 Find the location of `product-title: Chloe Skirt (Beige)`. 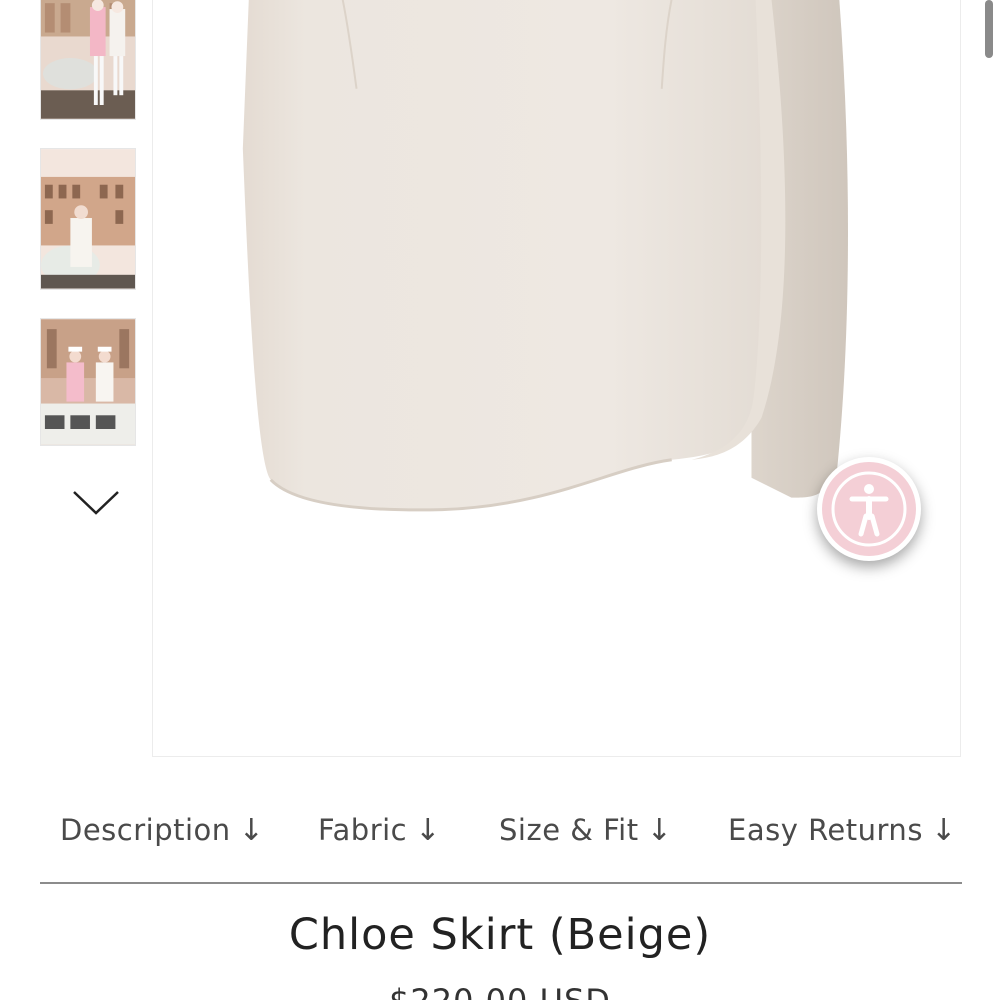

product-title: Chloe Skirt (Beige) is located at coordinates (500, 935).